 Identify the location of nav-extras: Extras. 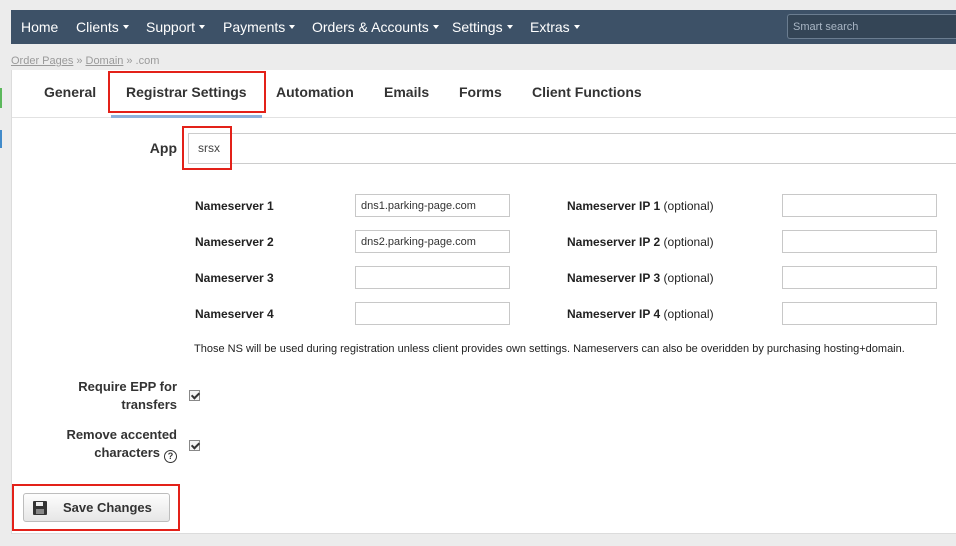
(555, 27).